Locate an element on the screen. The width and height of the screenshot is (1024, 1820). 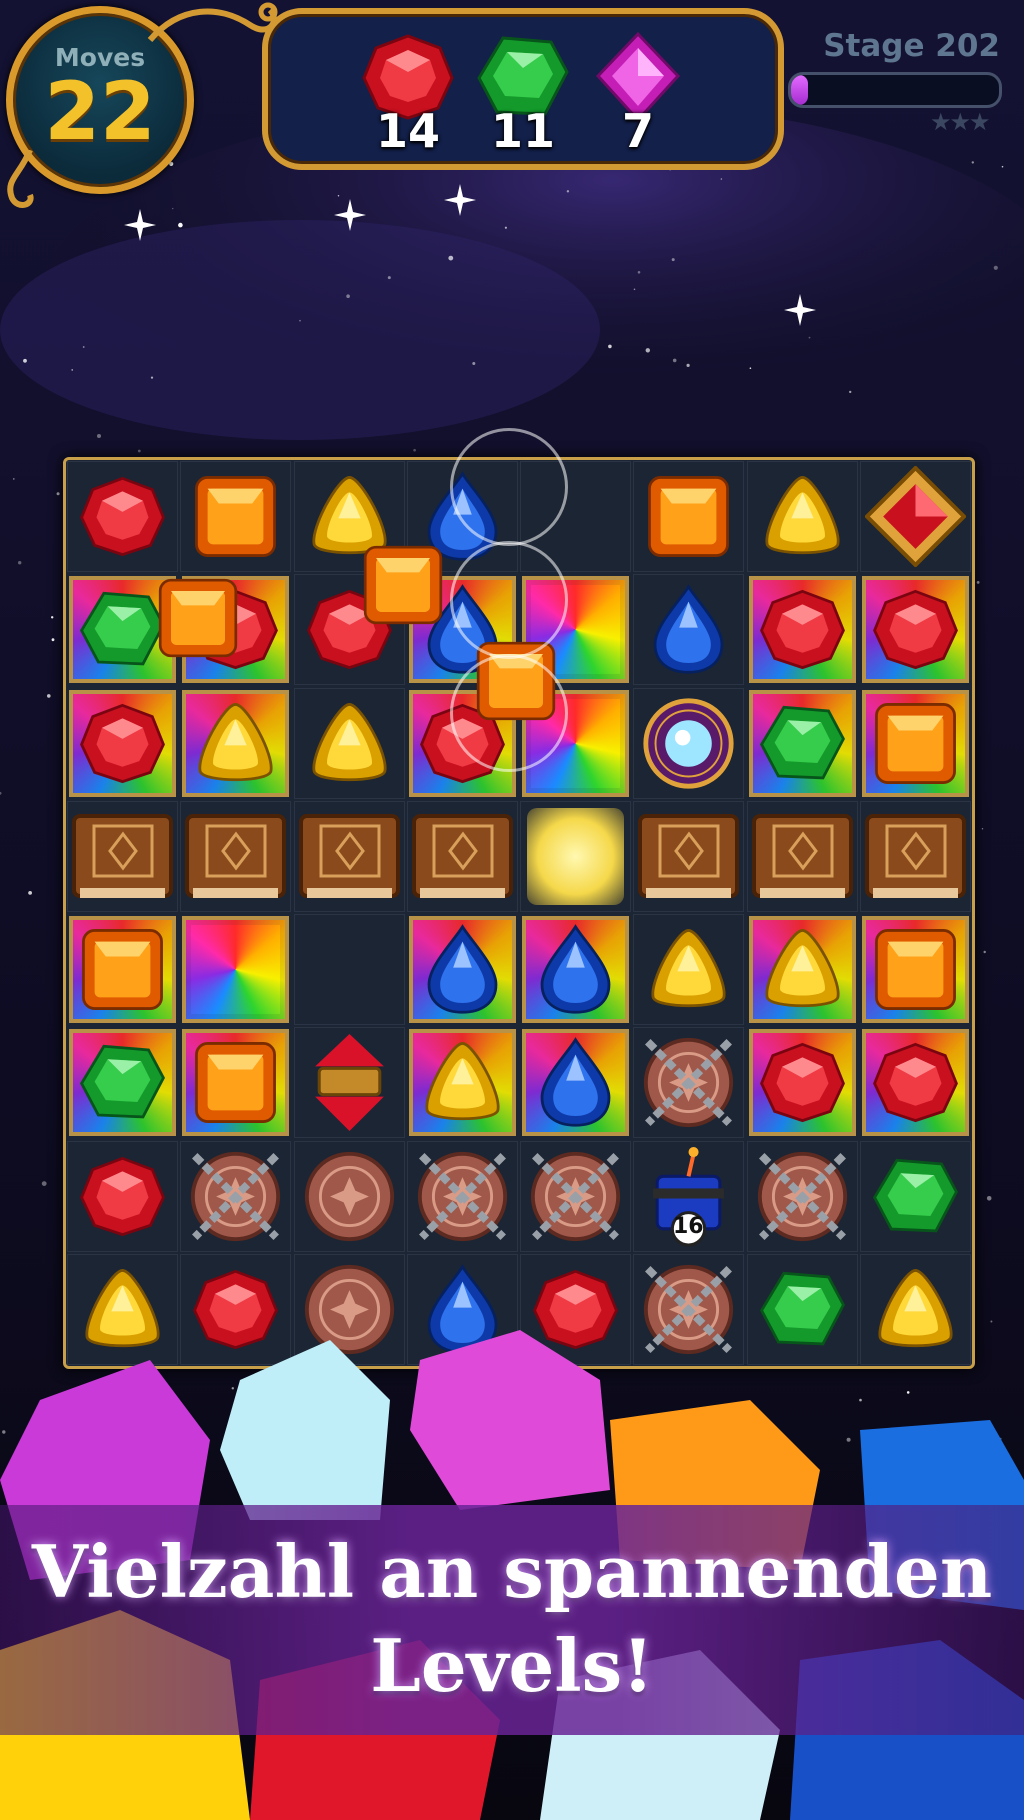
moves-value: 22 is located at coordinates (100, 111).